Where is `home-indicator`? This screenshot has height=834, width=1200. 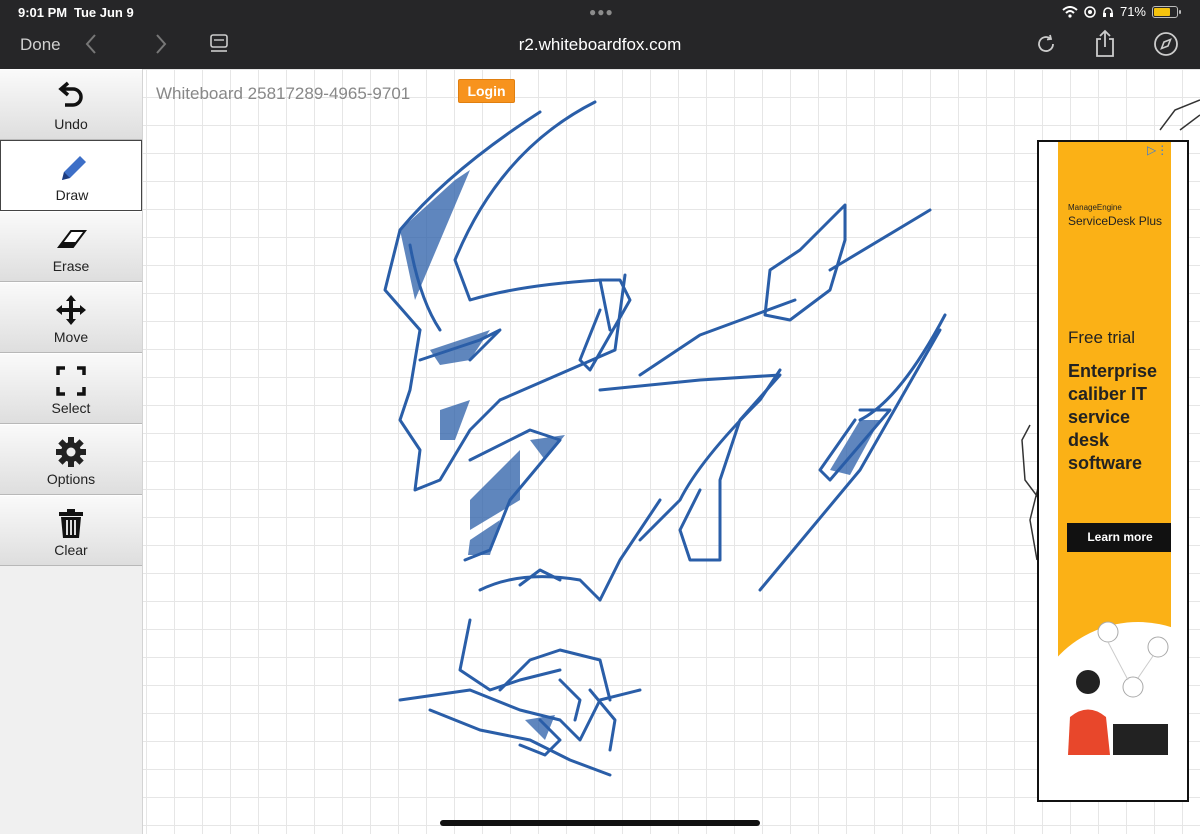 home-indicator is located at coordinates (600, 823).